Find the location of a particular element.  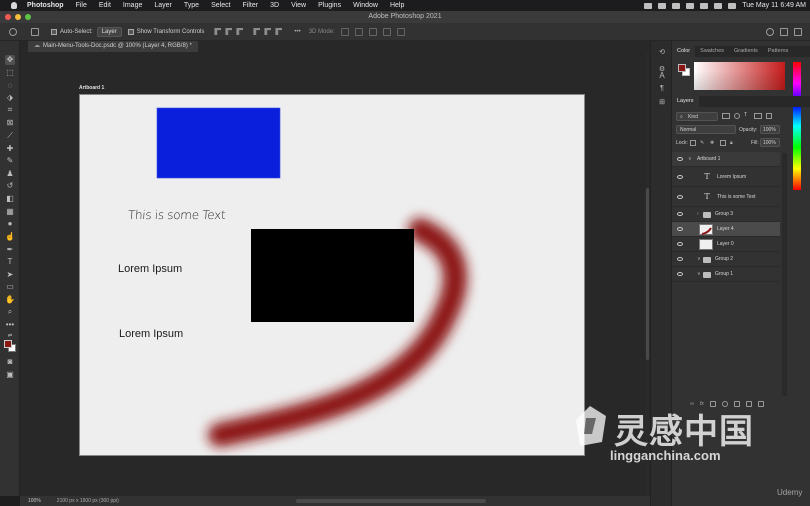

align-top-icon is located at coordinates (257, 31).